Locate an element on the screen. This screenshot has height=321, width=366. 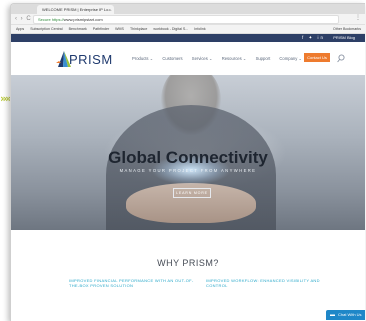
nav-item-company: Company ⌄ is located at coordinates (290, 58).